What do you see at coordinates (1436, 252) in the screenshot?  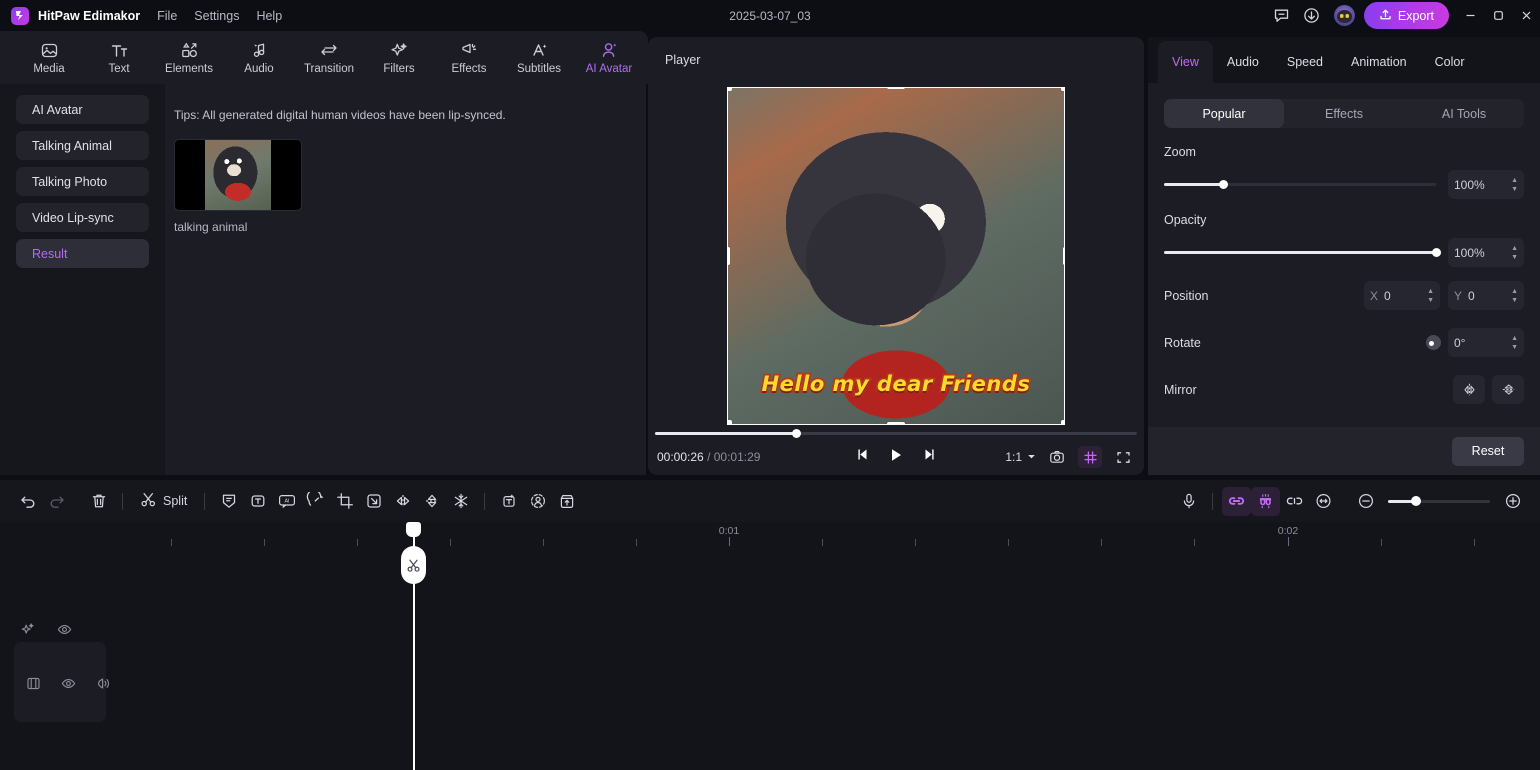 I see `opacity-slider-knob` at bounding box center [1436, 252].